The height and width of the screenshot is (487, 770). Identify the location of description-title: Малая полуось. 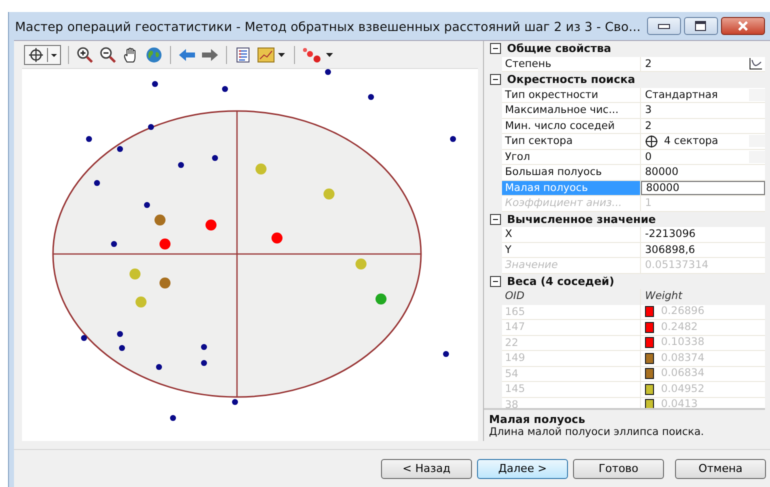
(537, 419).